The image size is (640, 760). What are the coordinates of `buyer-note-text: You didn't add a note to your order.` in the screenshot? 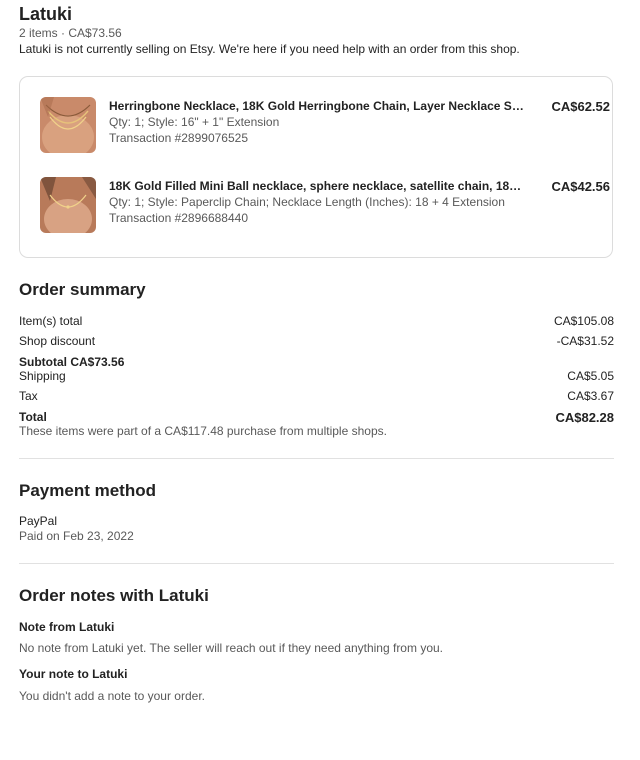 It's located at (112, 696).